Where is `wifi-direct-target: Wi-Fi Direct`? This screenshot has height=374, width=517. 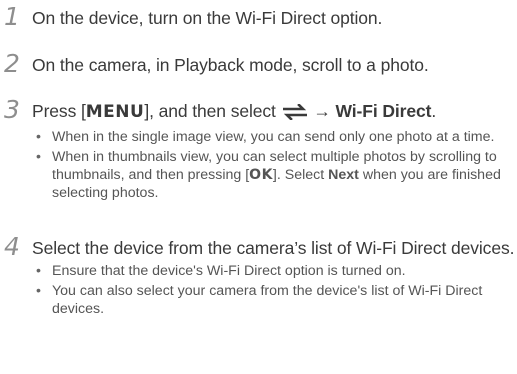
wifi-direct-target: Wi-Fi Direct is located at coordinates (383, 111).